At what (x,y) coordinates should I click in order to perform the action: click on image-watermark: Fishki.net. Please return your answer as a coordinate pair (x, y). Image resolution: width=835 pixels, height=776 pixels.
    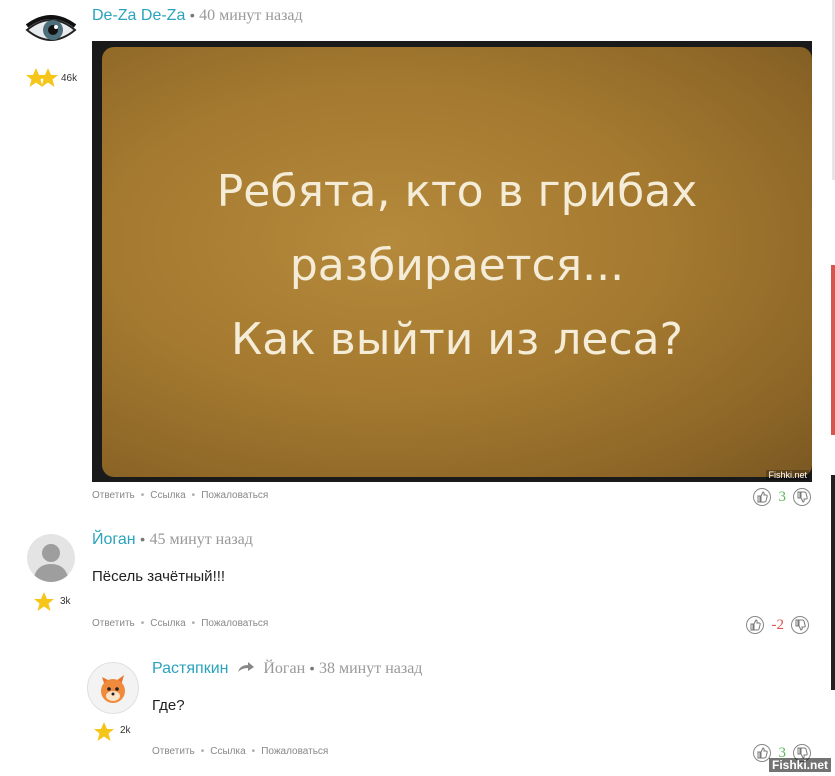
    Looking at the image, I should click on (787, 475).